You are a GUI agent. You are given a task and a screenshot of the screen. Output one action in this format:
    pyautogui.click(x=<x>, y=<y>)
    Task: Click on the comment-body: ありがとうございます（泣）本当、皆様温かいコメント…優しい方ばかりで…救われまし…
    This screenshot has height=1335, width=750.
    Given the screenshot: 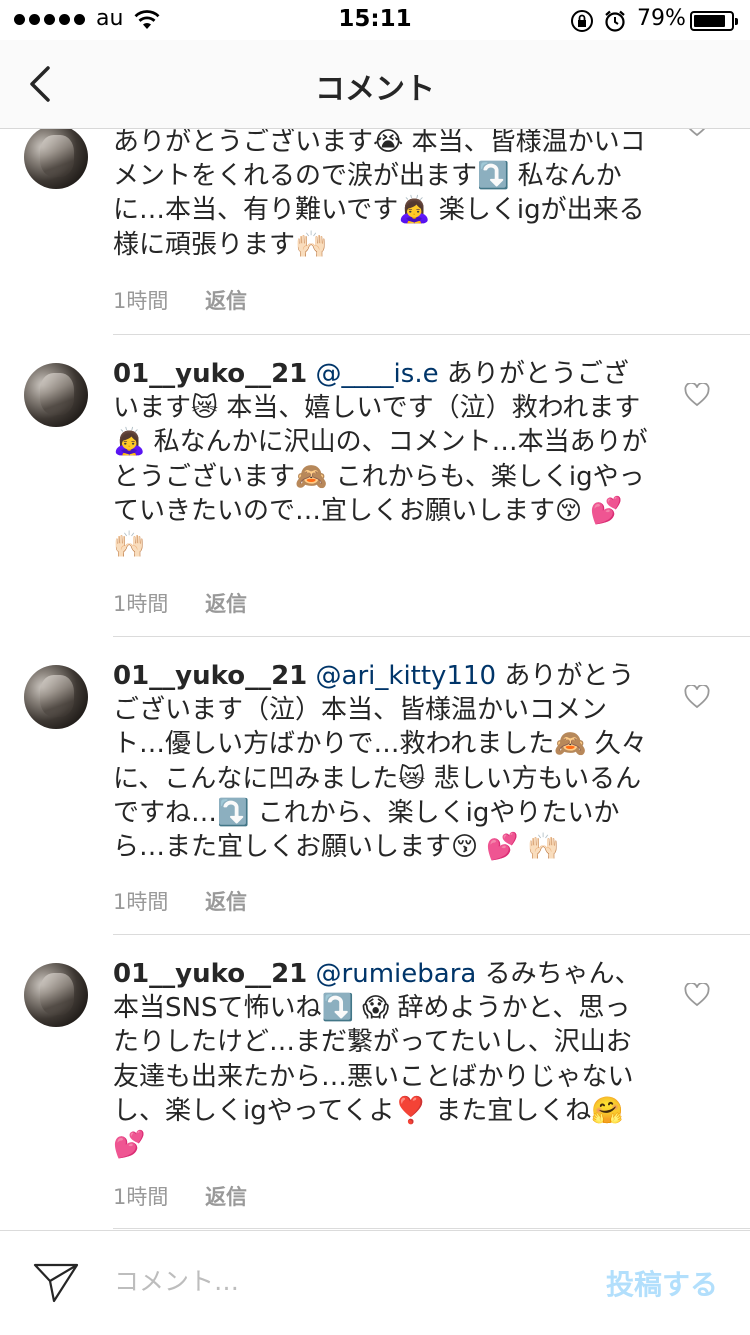 What is the action you would take?
    pyautogui.click(x=380, y=762)
    